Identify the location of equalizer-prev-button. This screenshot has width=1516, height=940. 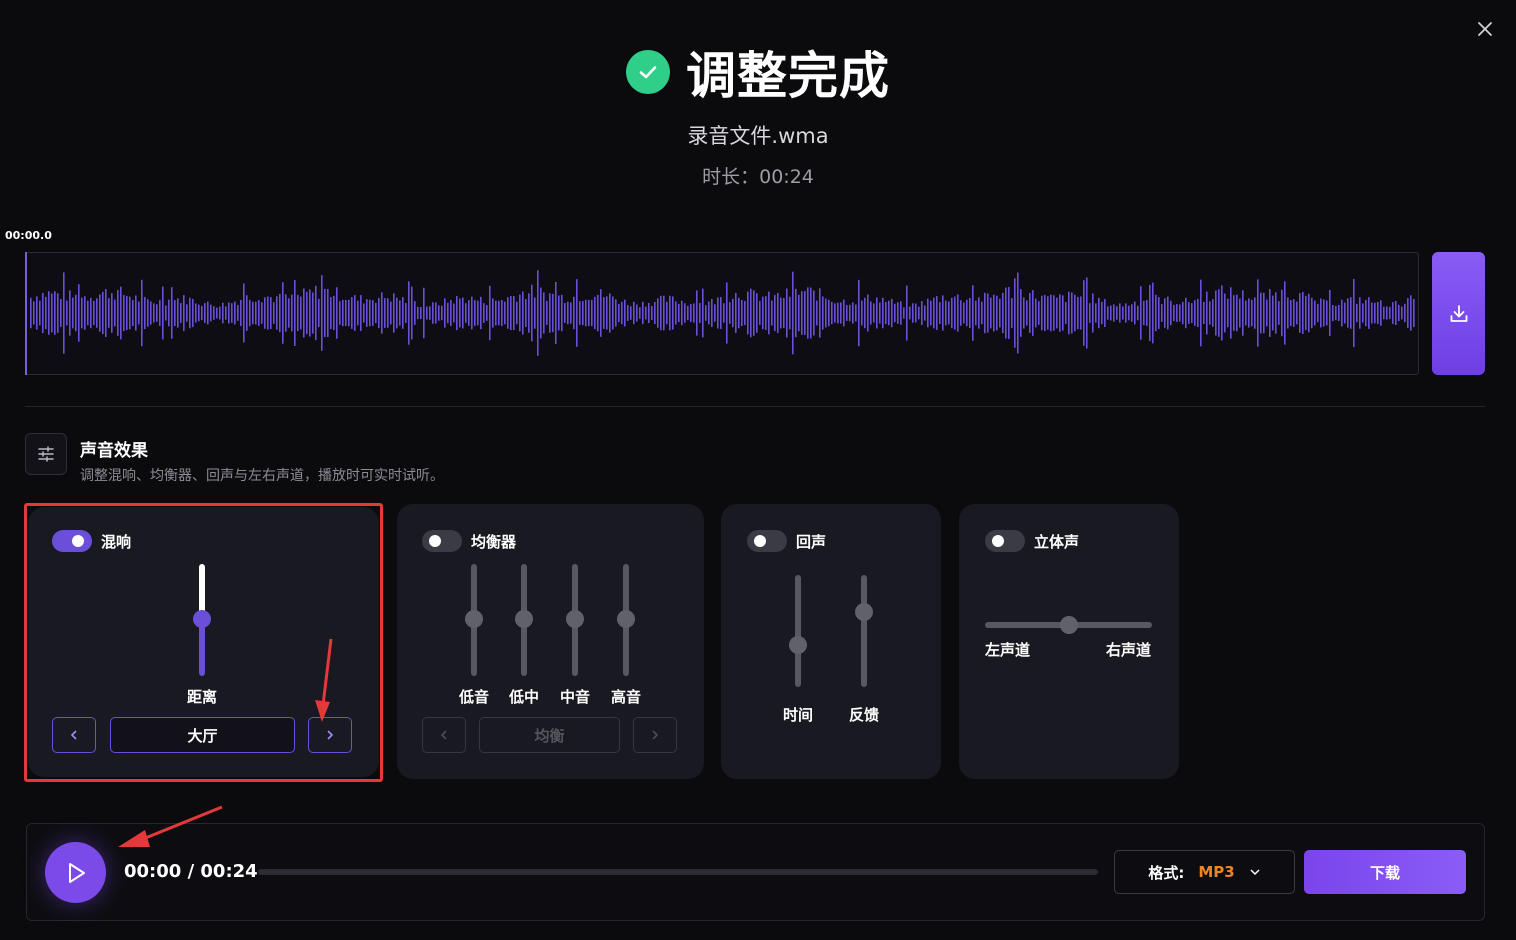
(444, 735).